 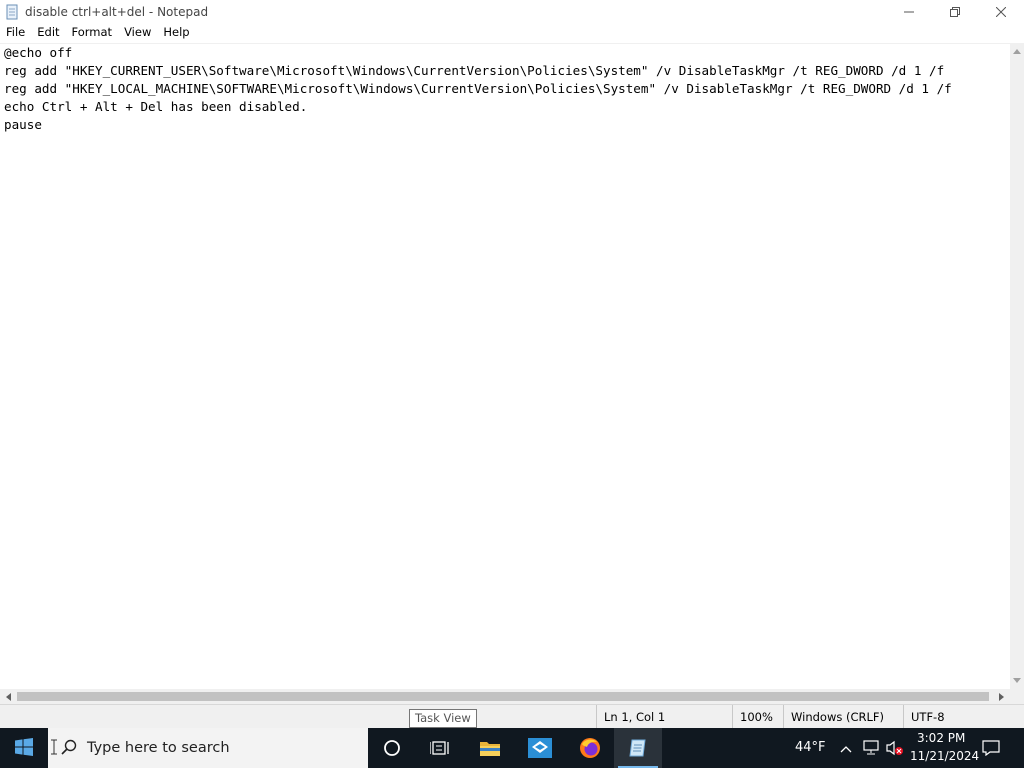 I want to click on volume-muted-icon, so click(x=895, y=749).